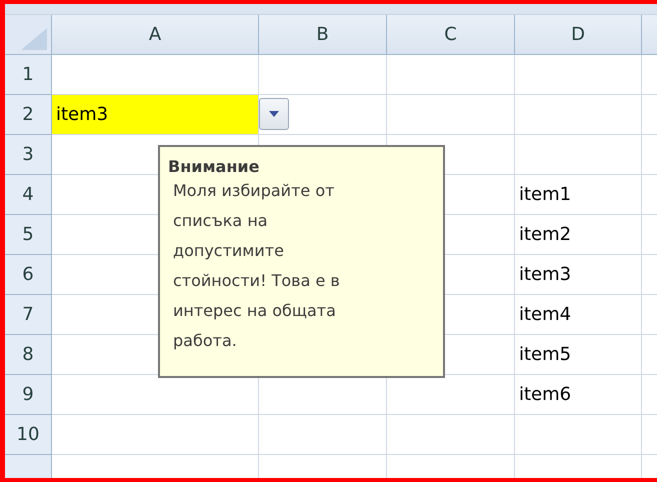 The image size is (657, 482). I want to click on table-cell-text: item4, so click(545, 315).